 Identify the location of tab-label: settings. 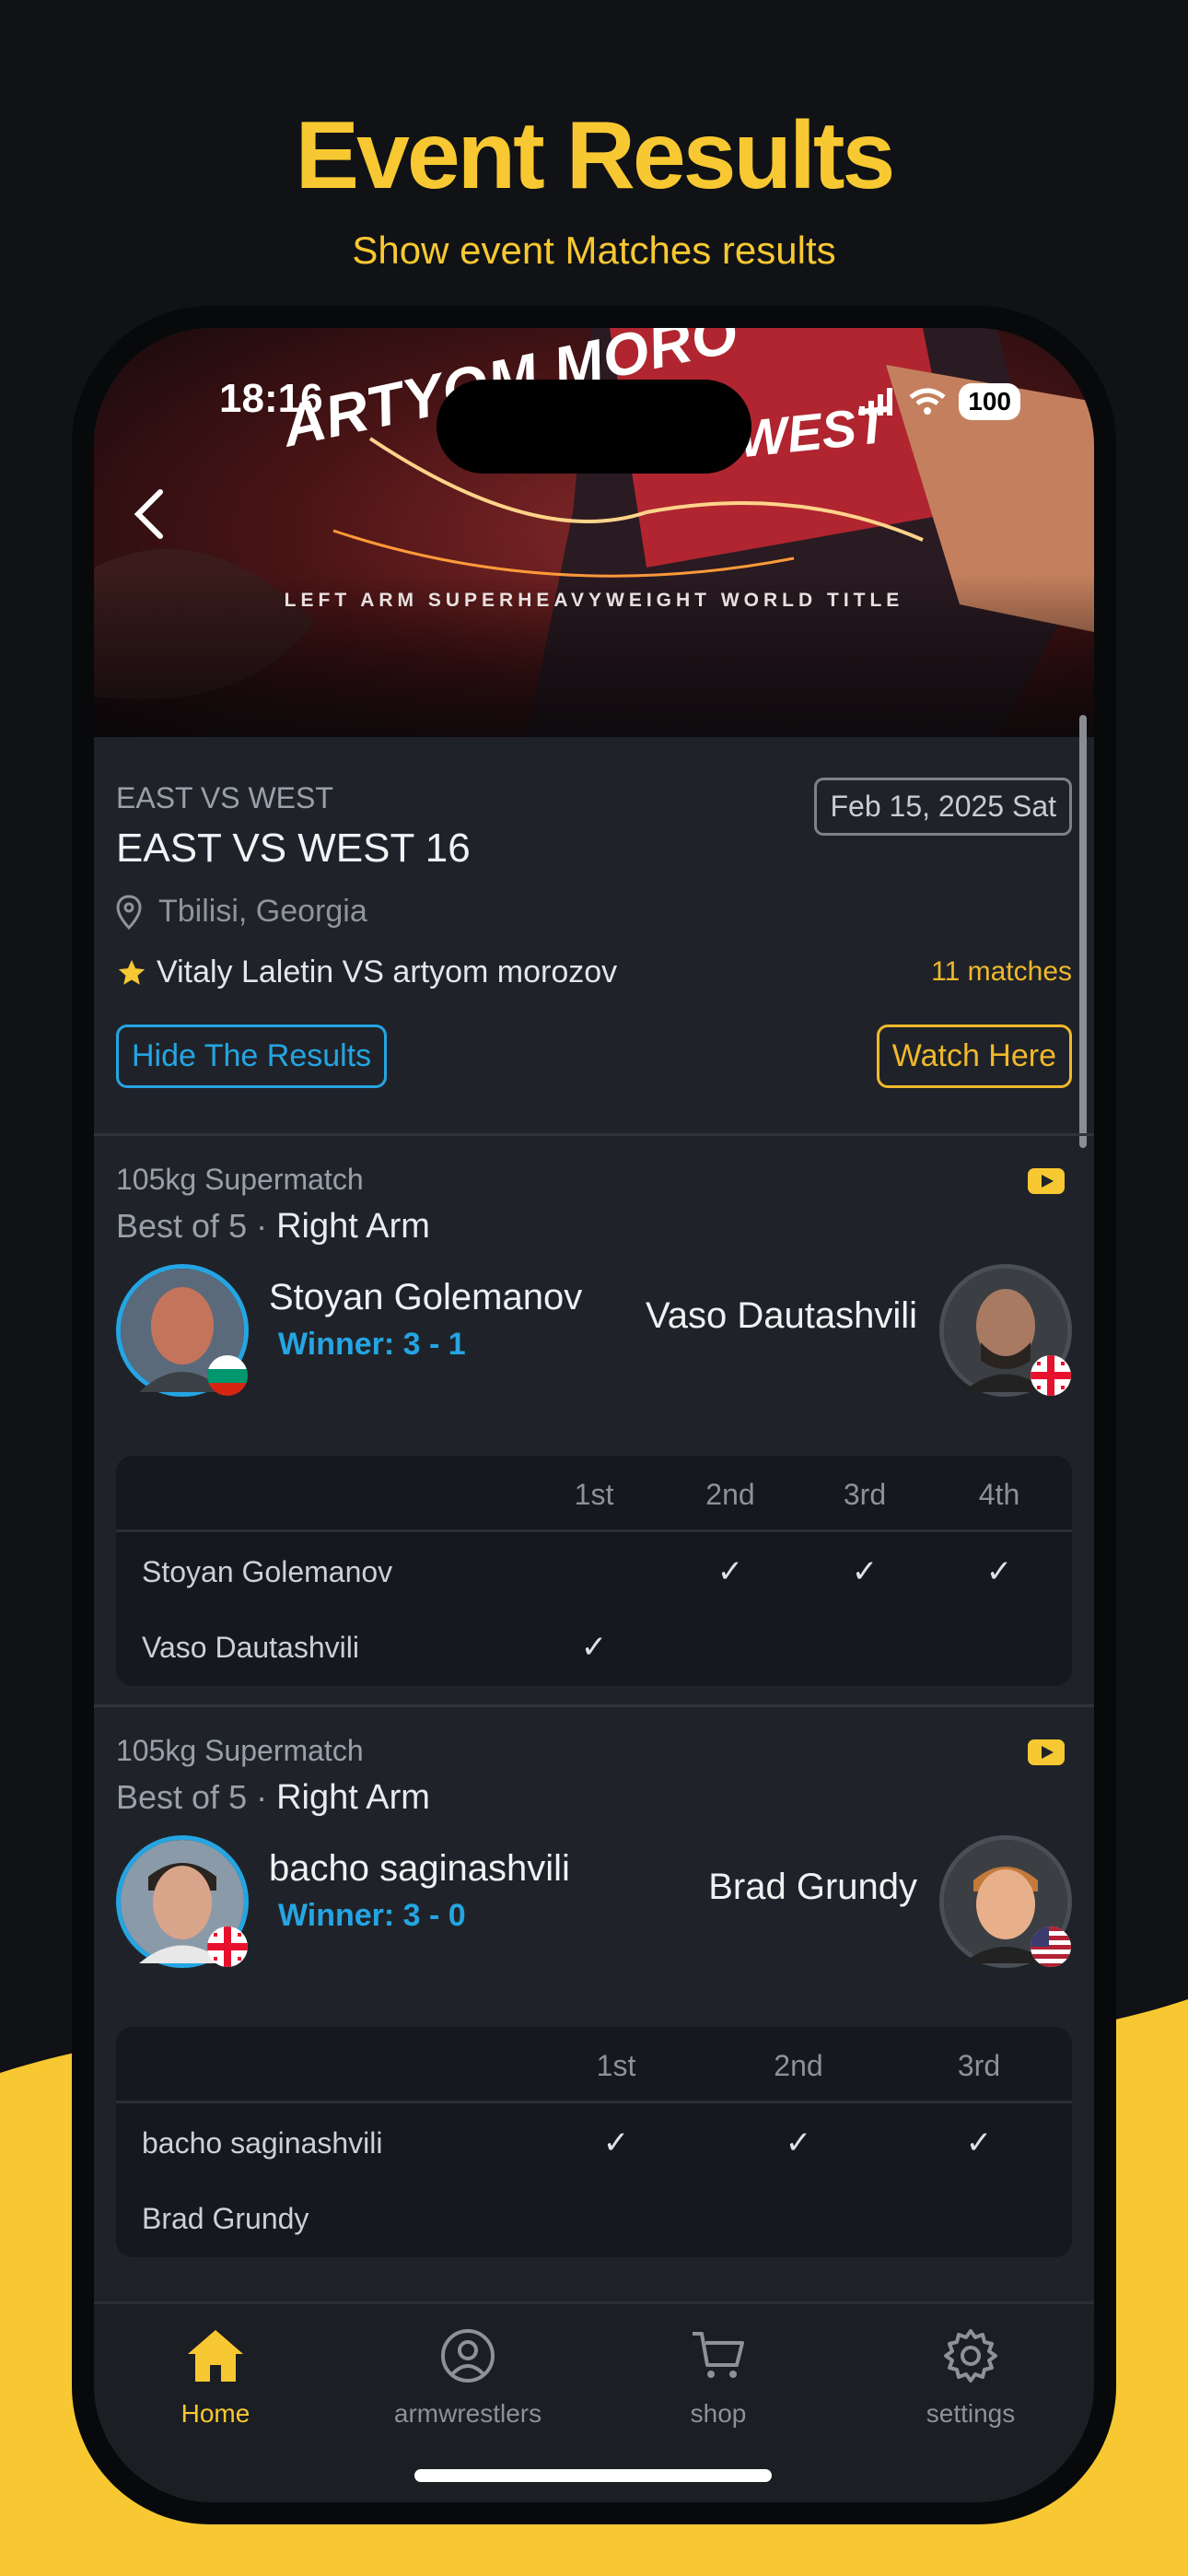
(971, 2413).